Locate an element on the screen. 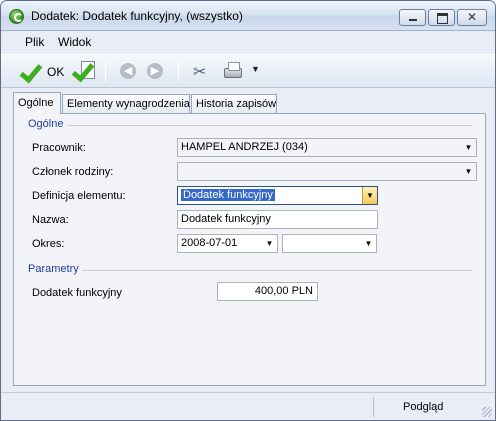  tools-button: ✂ is located at coordinates (202, 71).